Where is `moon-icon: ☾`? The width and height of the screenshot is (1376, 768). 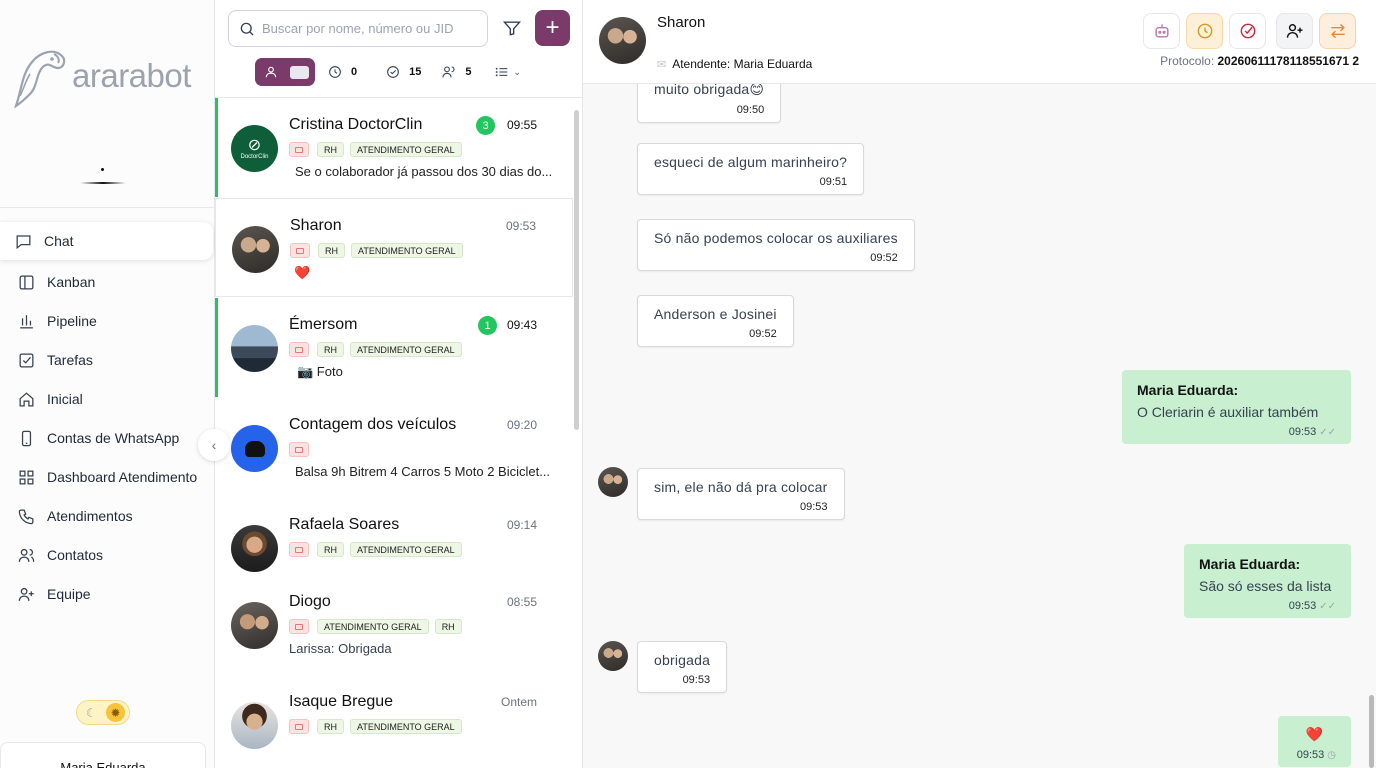
moon-icon: ☾ is located at coordinates (91, 712).